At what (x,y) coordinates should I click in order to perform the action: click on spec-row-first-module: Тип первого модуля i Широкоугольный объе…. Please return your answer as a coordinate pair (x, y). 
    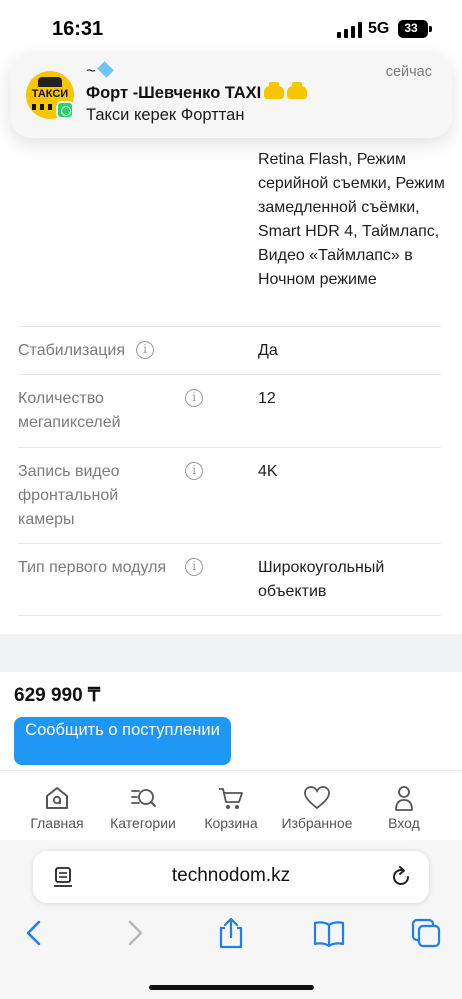
    Looking at the image, I should click on (229, 579).